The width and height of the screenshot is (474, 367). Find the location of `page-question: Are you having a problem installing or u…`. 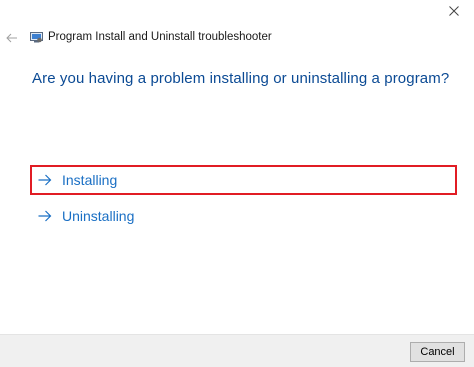

page-question: Are you having a problem installing or u… is located at coordinates (241, 78).